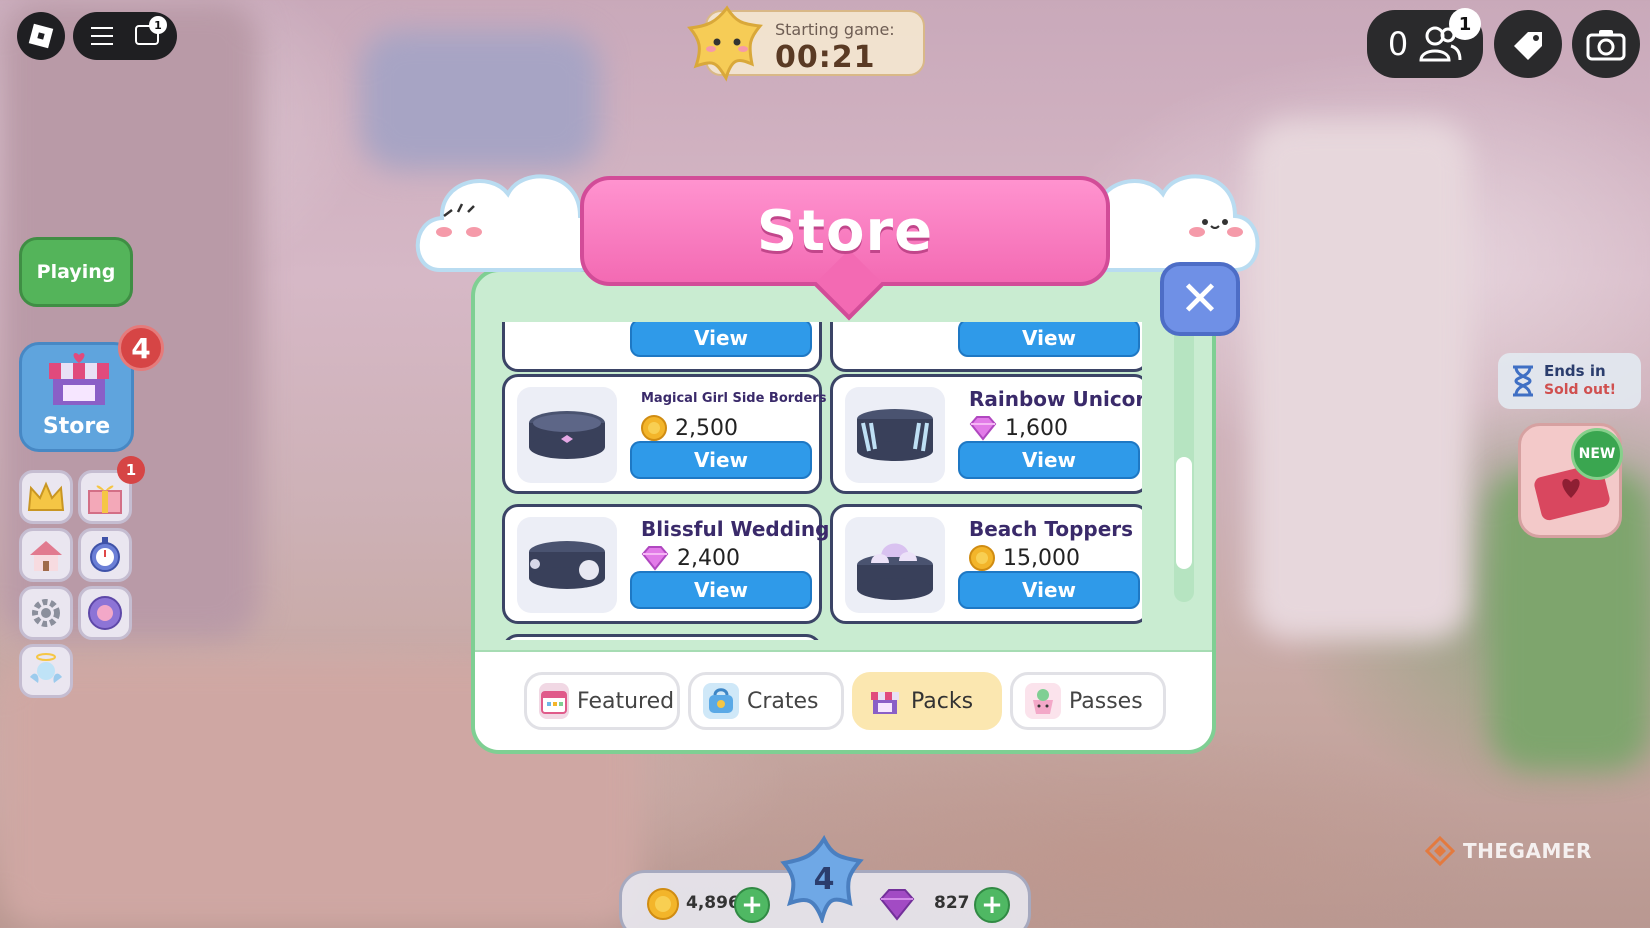 The height and width of the screenshot is (928, 1650). I want to click on watermark: THEGAMER, so click(1508, 851).